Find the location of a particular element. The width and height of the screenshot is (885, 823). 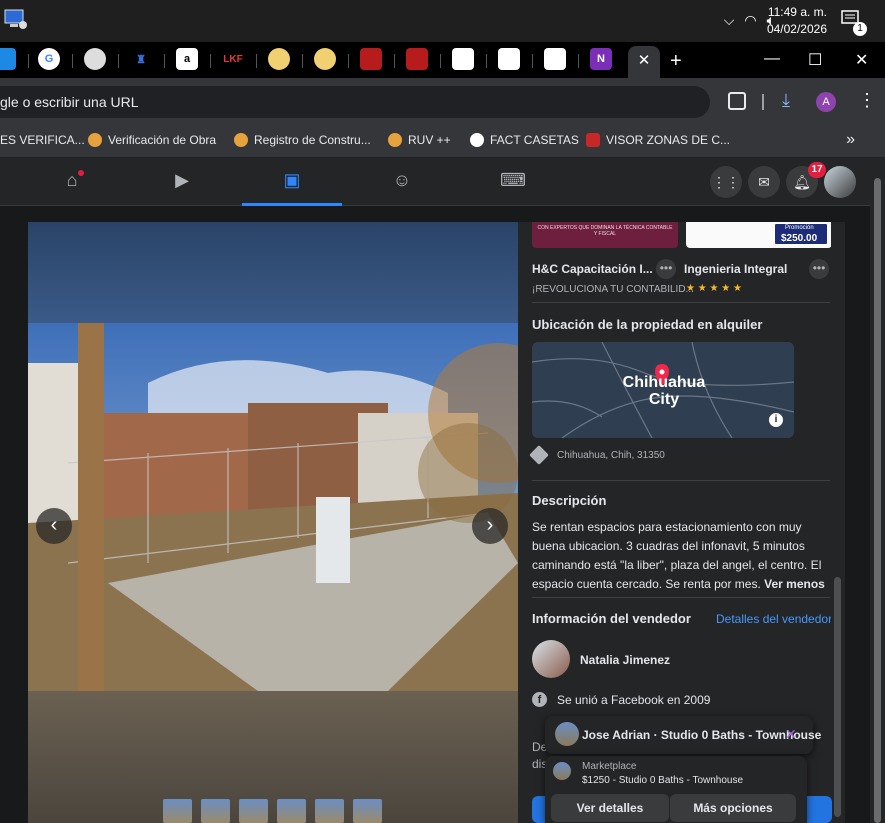

see-less-link: Ver menos is located at coordinates (794, 584).